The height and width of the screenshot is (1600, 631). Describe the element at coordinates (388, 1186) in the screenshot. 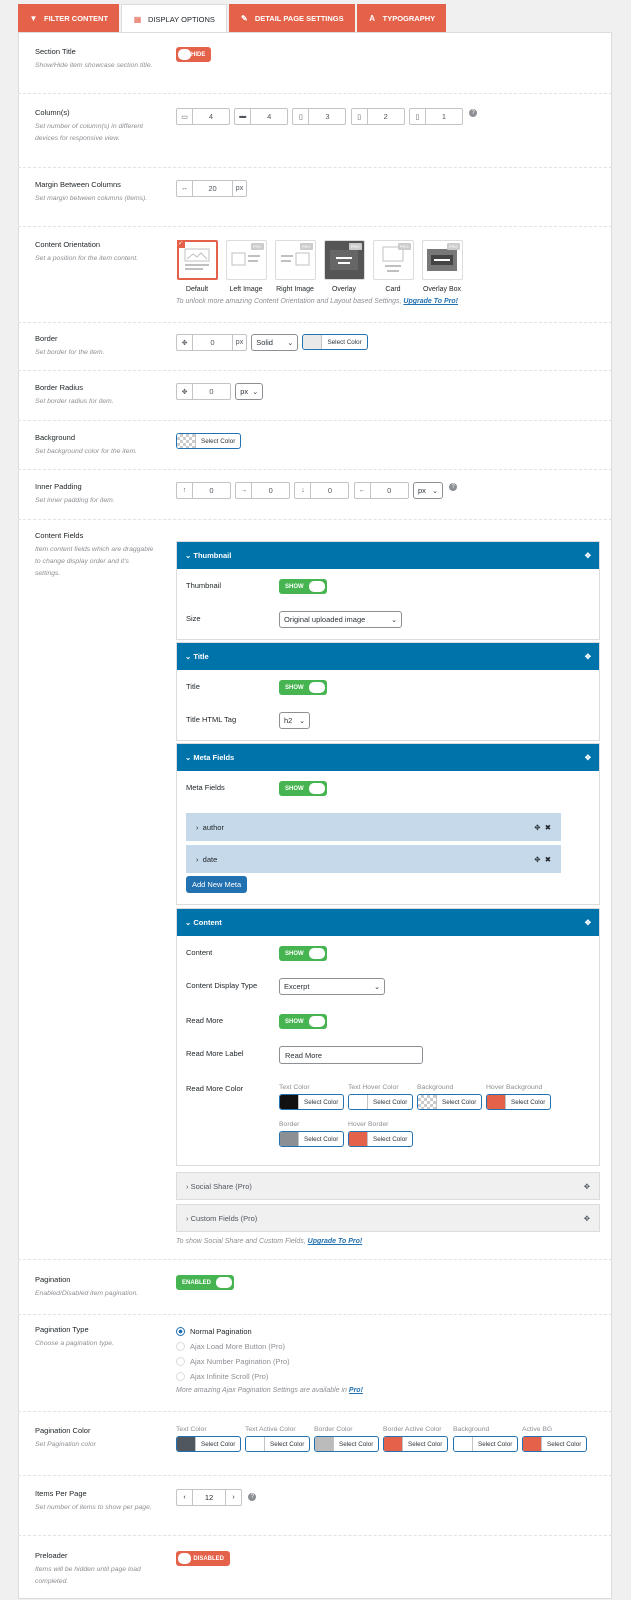

I see `social-share-pro-field: › Social Share (Pro) ✥` at that location.